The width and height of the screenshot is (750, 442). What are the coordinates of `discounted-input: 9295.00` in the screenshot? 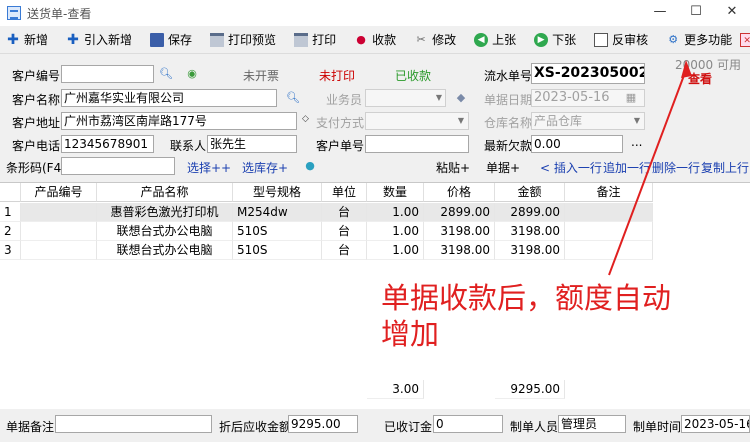 It's located at (323, 424).